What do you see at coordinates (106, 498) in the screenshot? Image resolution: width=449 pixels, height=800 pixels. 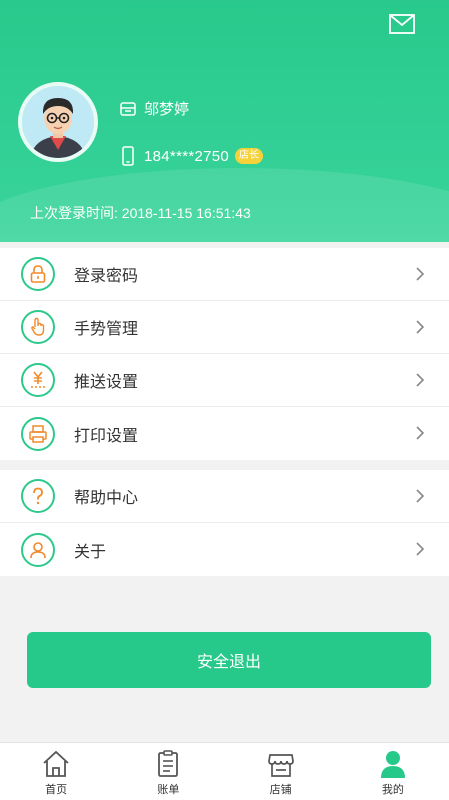 I see `menu-label: 帮助中心` at bounding box center [106, 498].